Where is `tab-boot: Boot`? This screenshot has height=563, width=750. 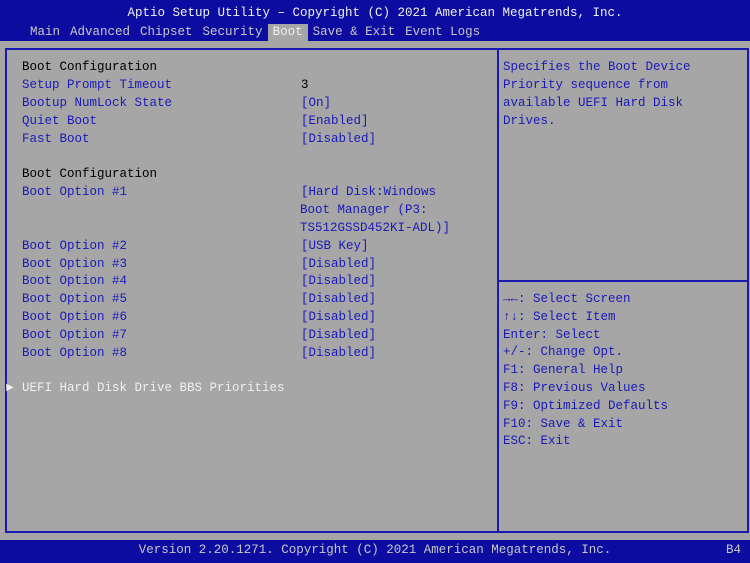 tab-boot: Boot is located at coordinates (287, 32).